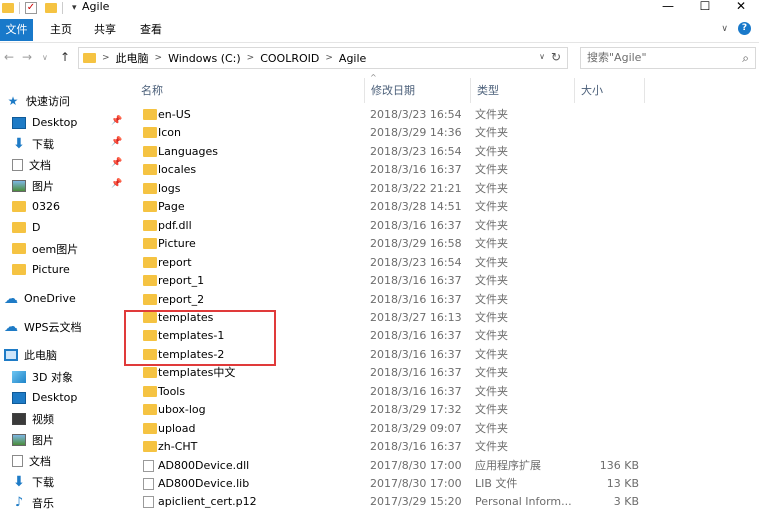  Describe the element at coordinates (289, 58) in the screenshot. I see `breadcrumb-coolroid: COOLROID` at that location.